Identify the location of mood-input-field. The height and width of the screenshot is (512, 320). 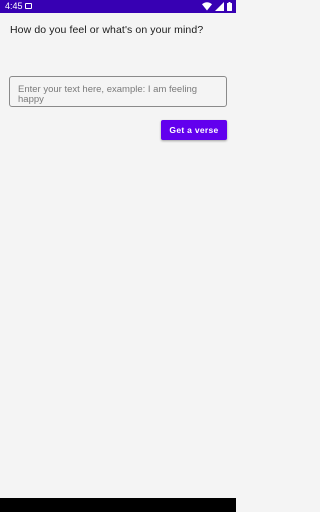
(118, 91).